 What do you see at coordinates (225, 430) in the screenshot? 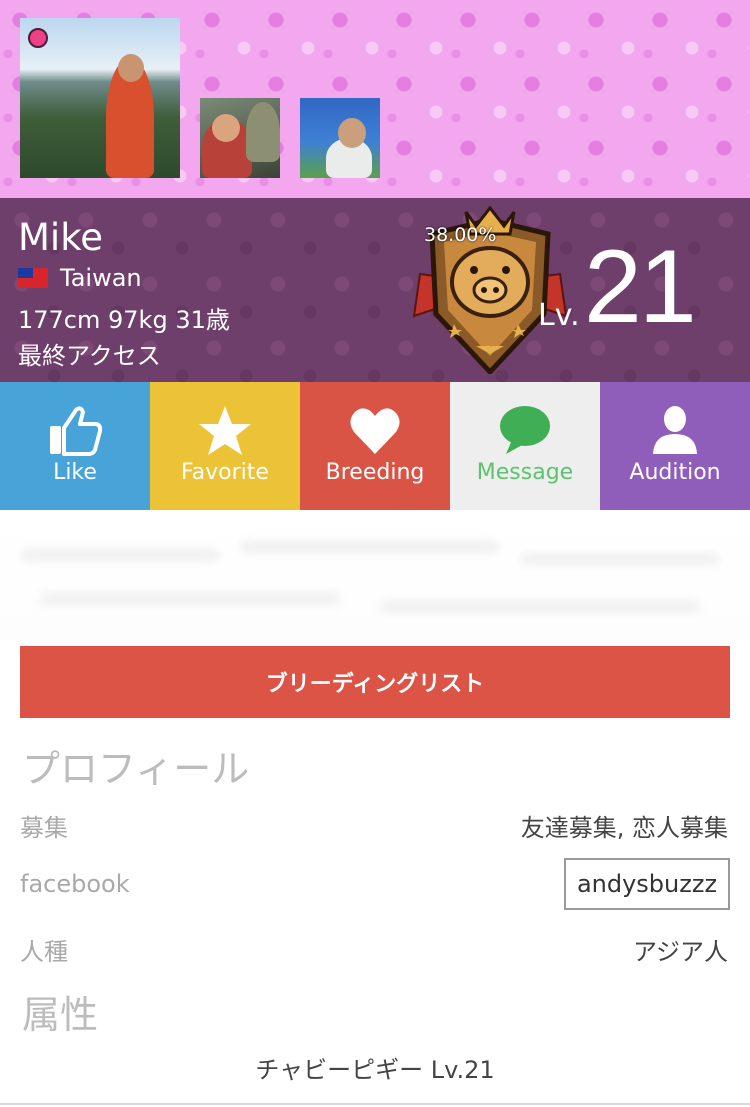
I see `star-icon` at bounding box center [225, 430].